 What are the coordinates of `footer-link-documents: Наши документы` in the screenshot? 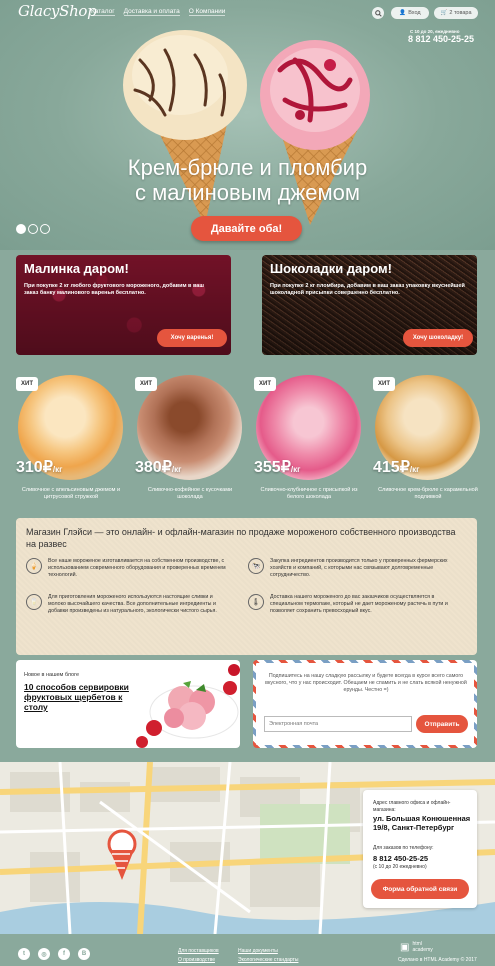 It's located at (258, 951).